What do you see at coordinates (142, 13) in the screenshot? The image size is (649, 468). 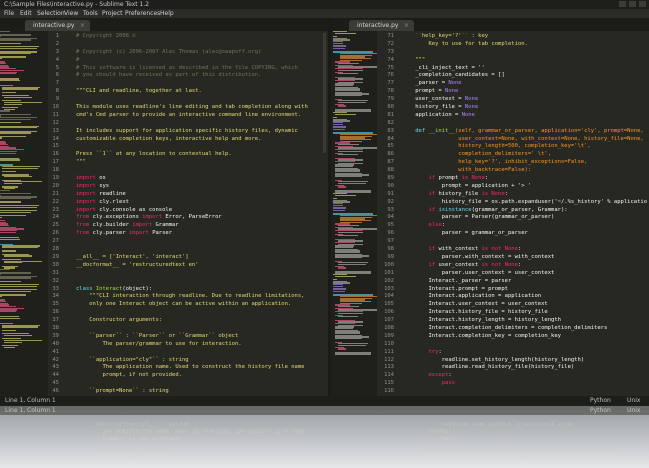 I see `menu-preferences: Preferences` at bounding box center [142, 13].